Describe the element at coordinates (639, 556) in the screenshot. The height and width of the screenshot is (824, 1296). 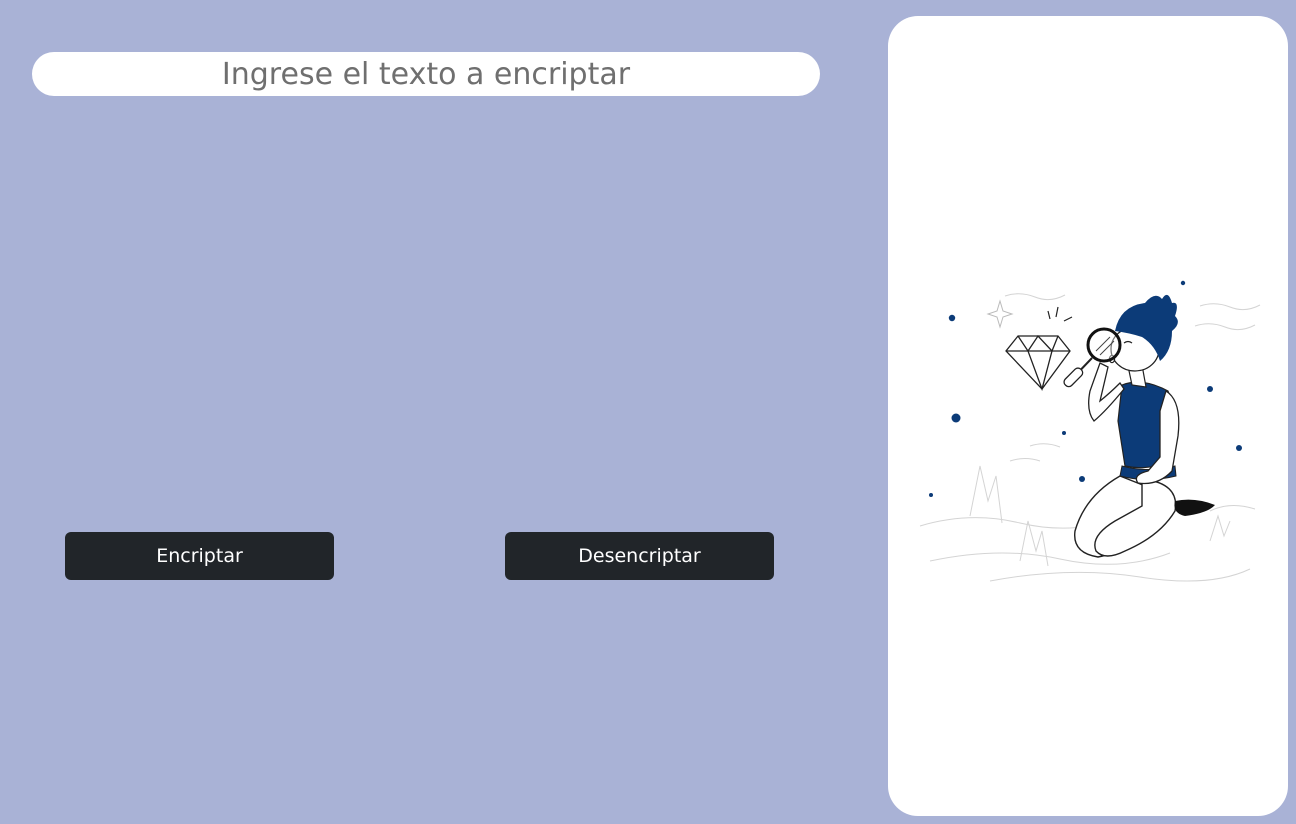
I see `decrypt-button: Desencriptar` at that location.